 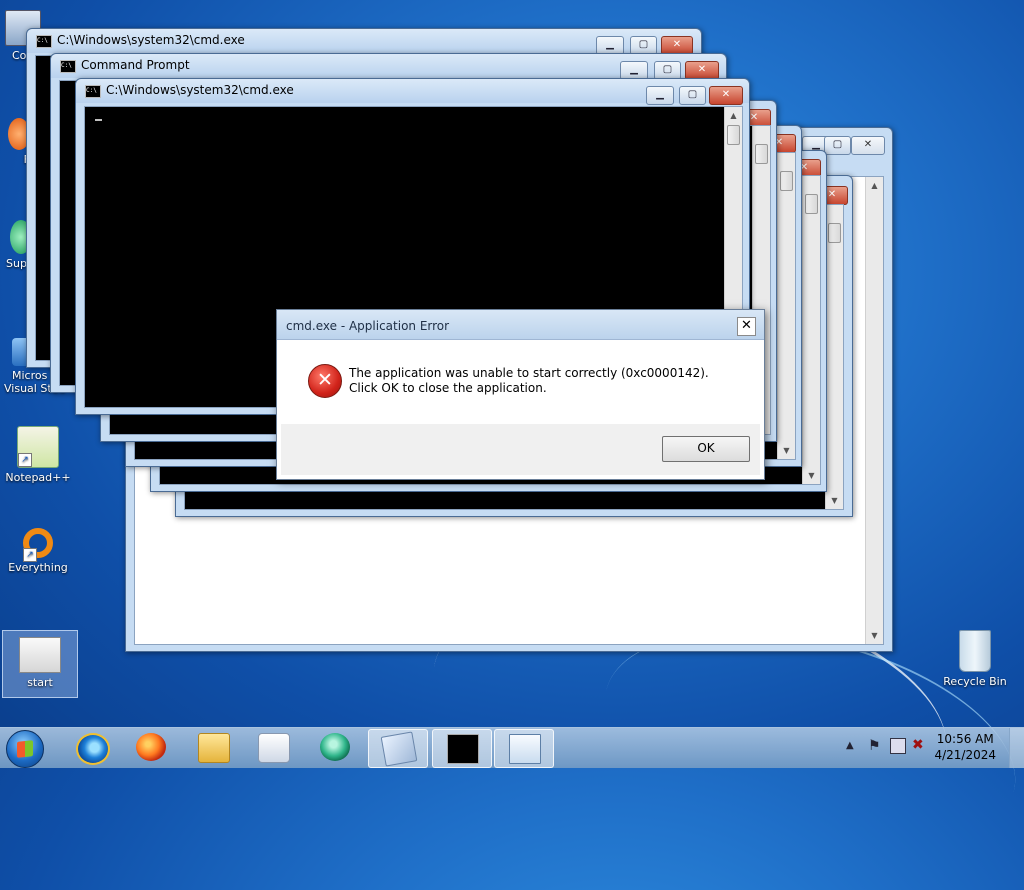 What do you see at coordinates (660, 95) in the screenshot?
I see `minimize-button: ▁` at bounding box center [660, 95].